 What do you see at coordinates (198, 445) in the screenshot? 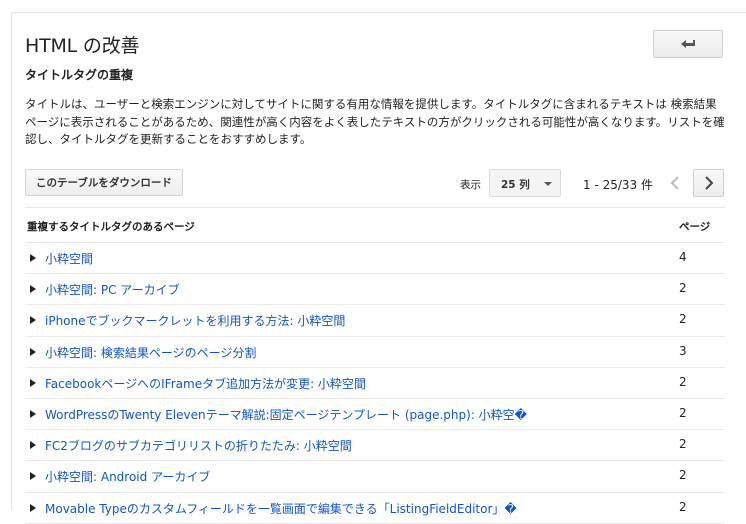
I see `duplicate-title-link: FC2ブログのサブカテゴリリストの折りたたみ: 小粋空間` at bounding box center [198, 445].